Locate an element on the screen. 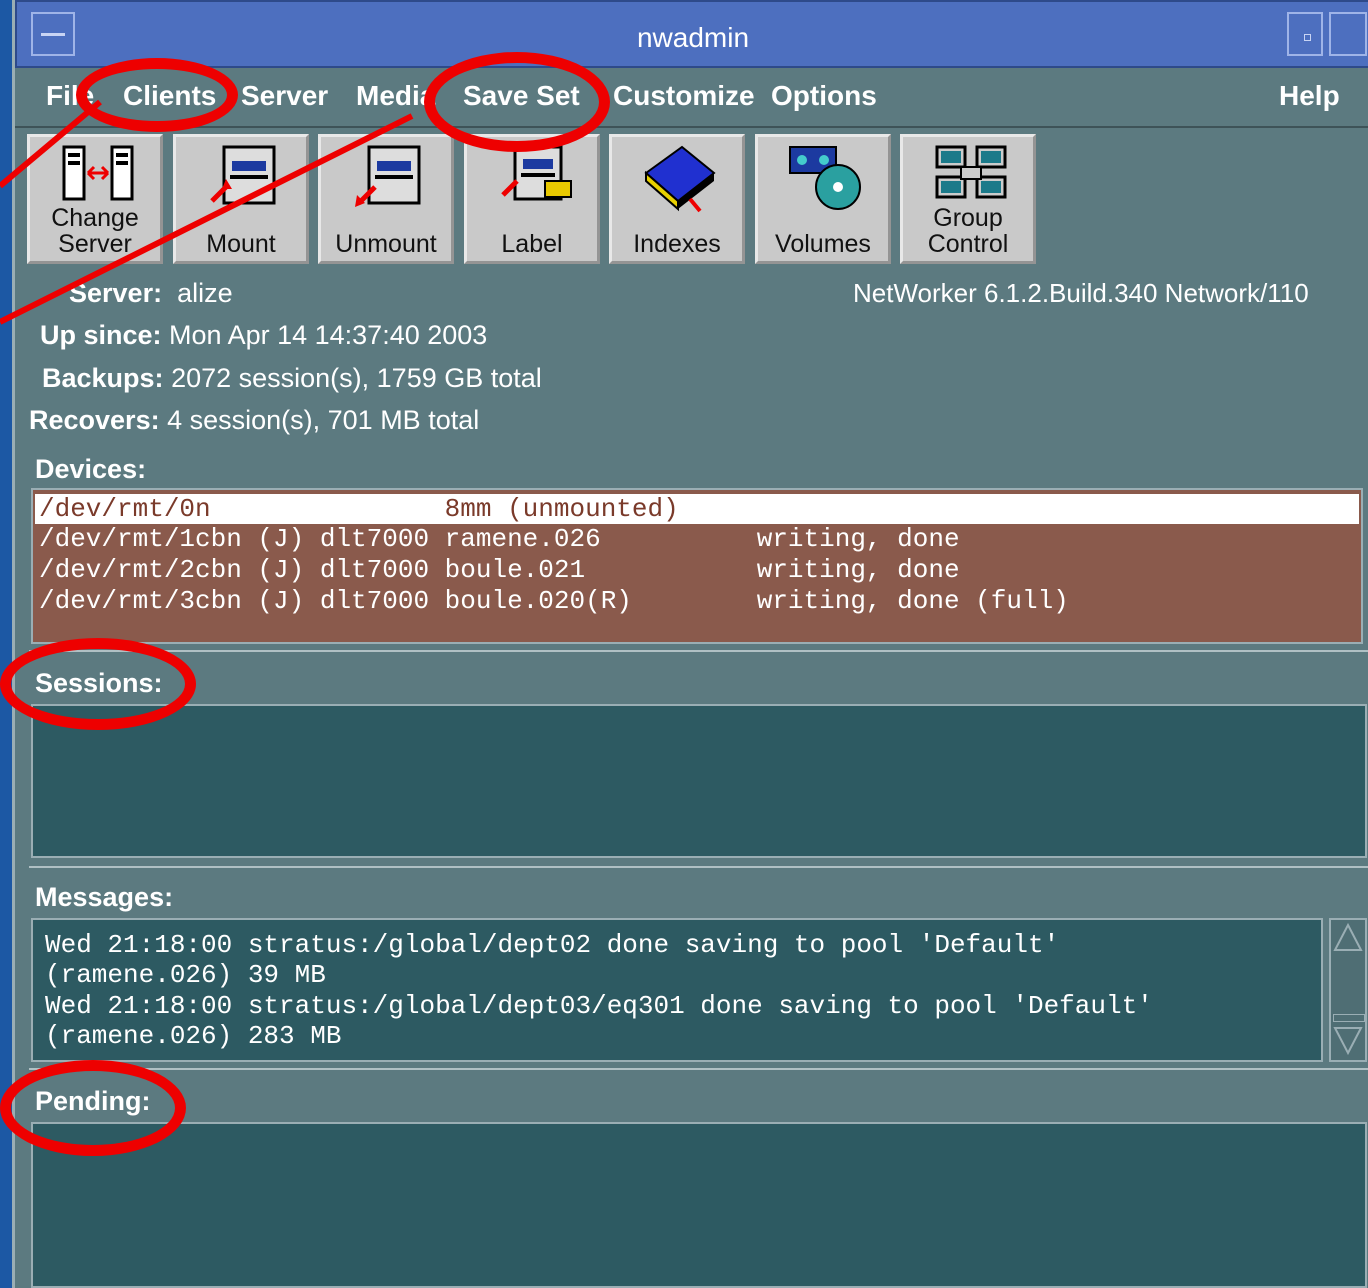 The height and width of the screenshot is (1288, 1368). annotation-circle-save-set is located at coordinates (517, 102).